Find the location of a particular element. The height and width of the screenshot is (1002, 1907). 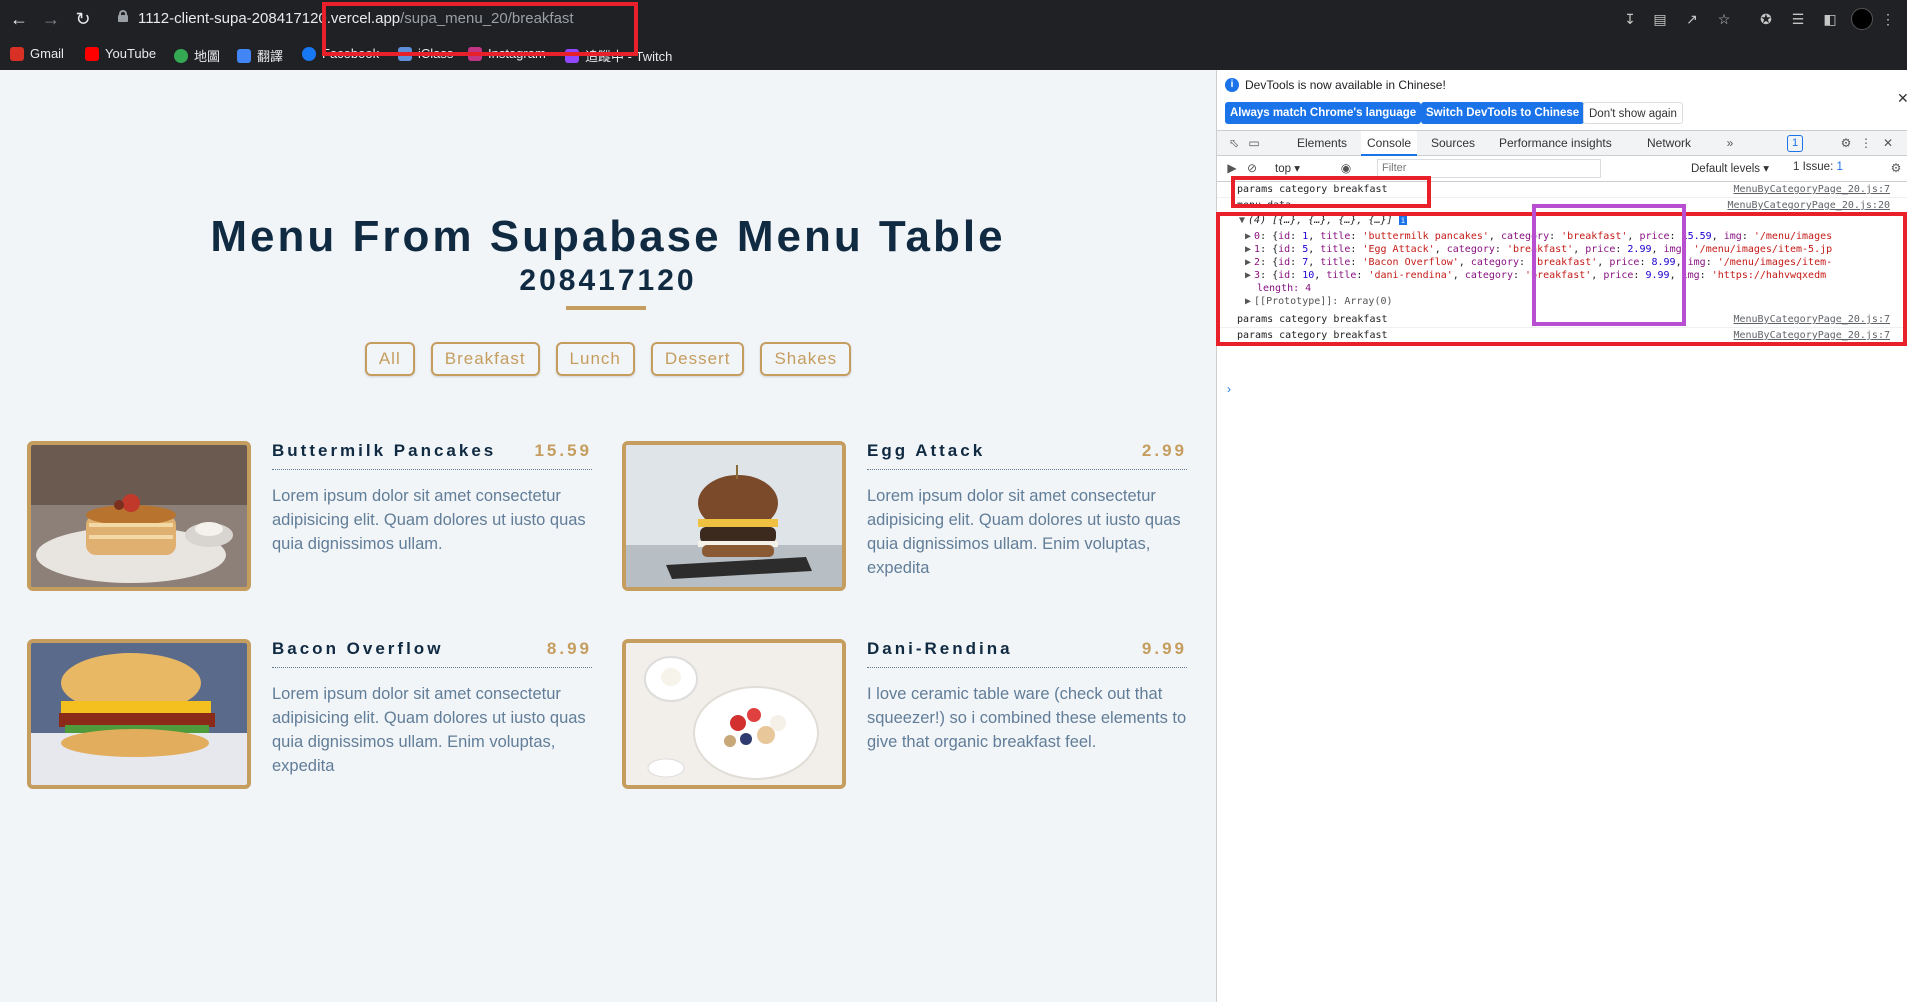

back-arrow-icon: ← is located at coordinates (19, 19).